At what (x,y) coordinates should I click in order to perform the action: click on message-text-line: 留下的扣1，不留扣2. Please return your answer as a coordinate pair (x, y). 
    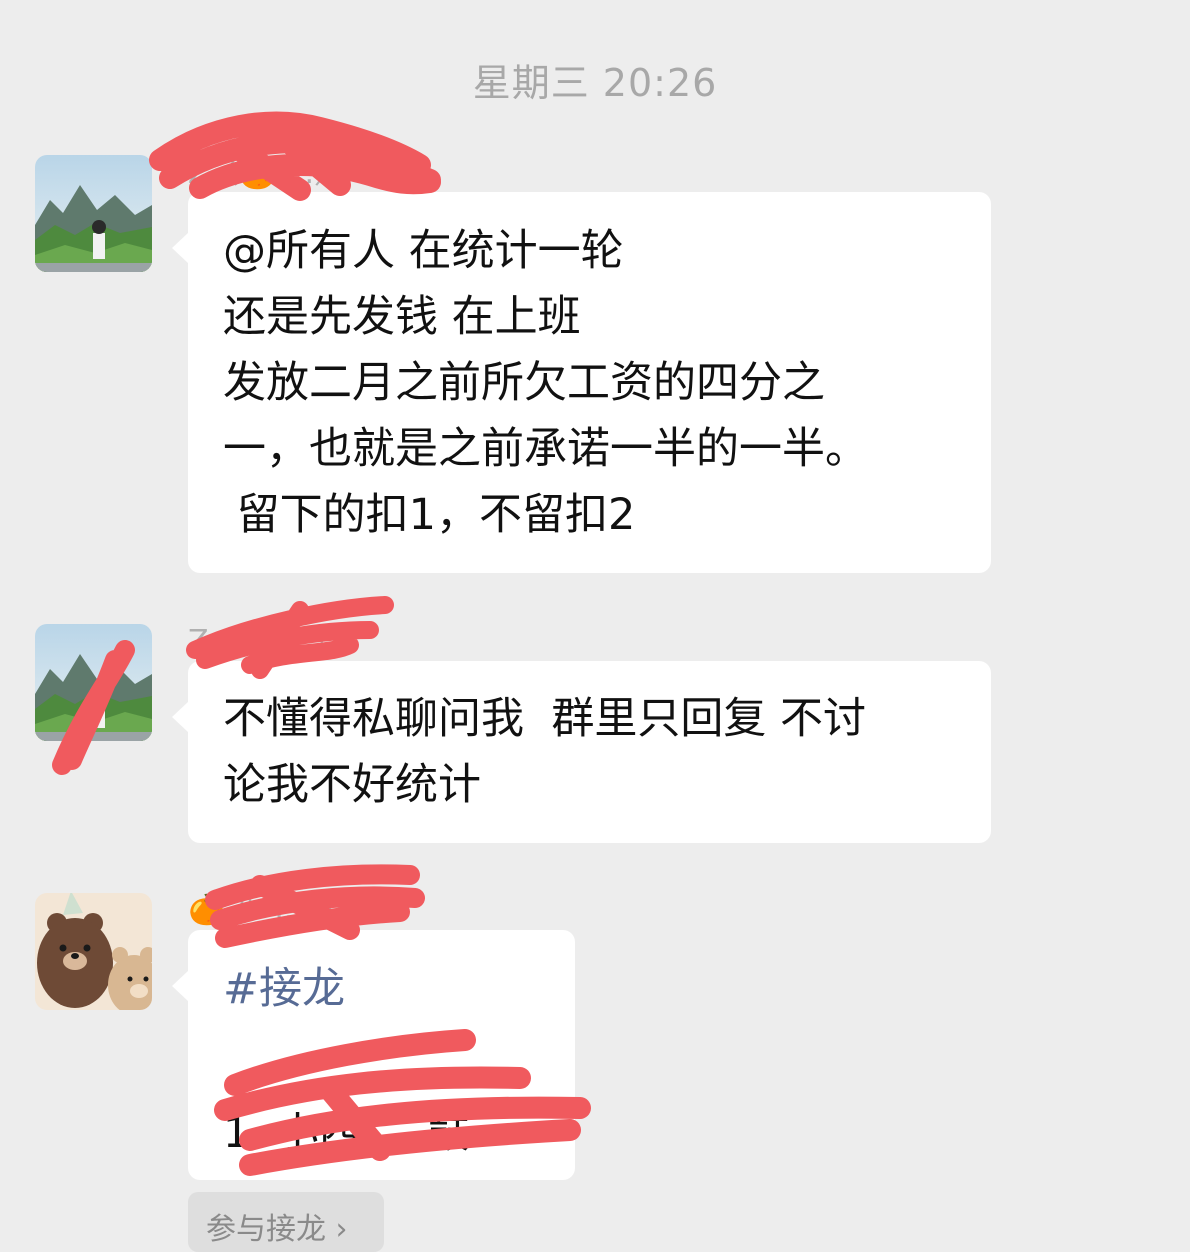
    Looking at the image, I should click on (429, 515).